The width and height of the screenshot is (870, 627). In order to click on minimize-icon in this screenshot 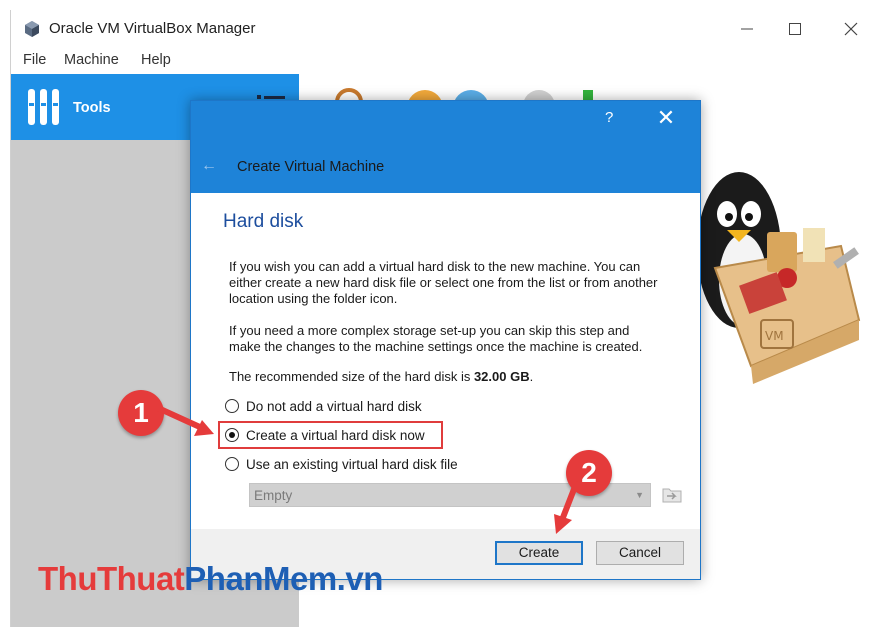, I will do `click(747, 29)`.